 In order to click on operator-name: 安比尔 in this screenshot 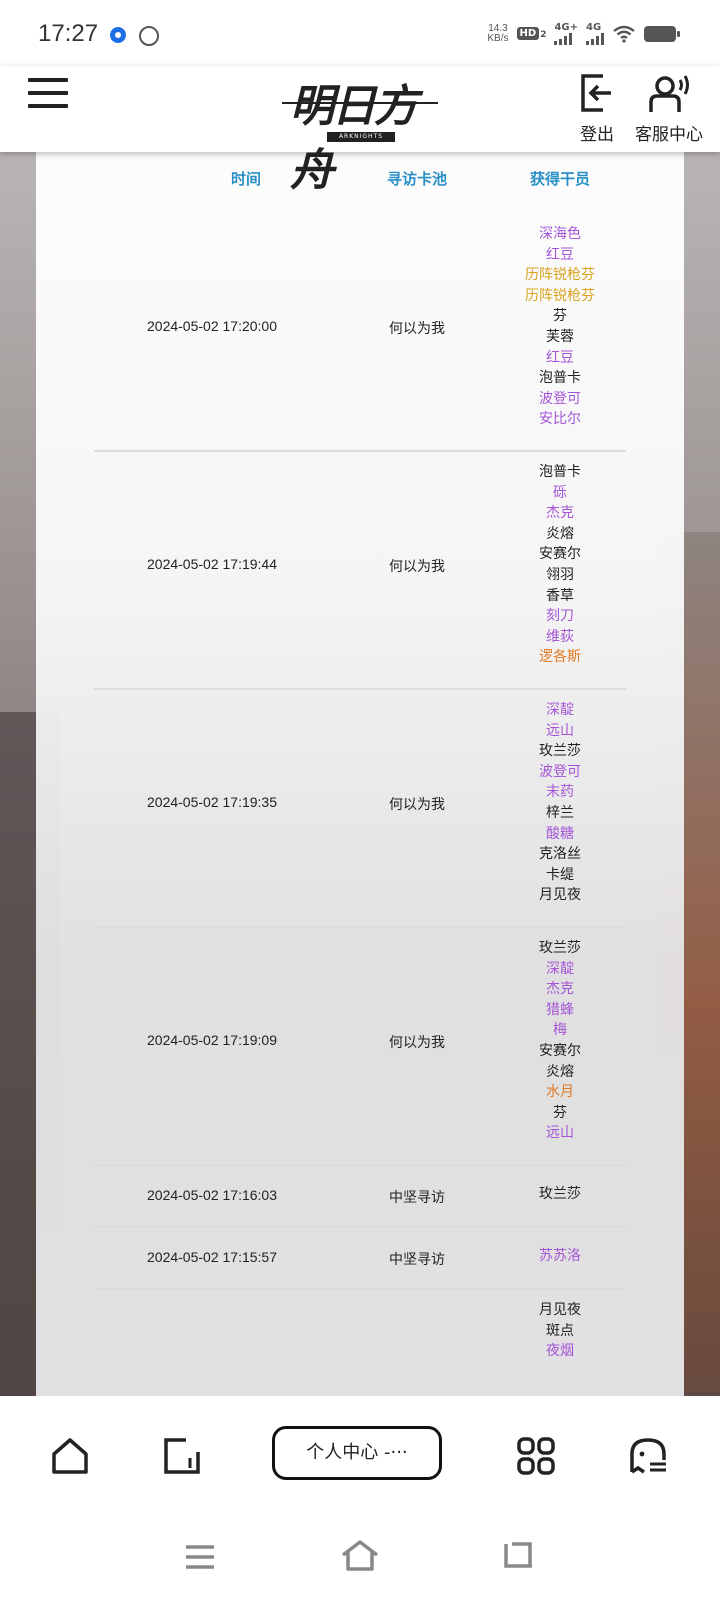, I will do `click(560, 419)`.